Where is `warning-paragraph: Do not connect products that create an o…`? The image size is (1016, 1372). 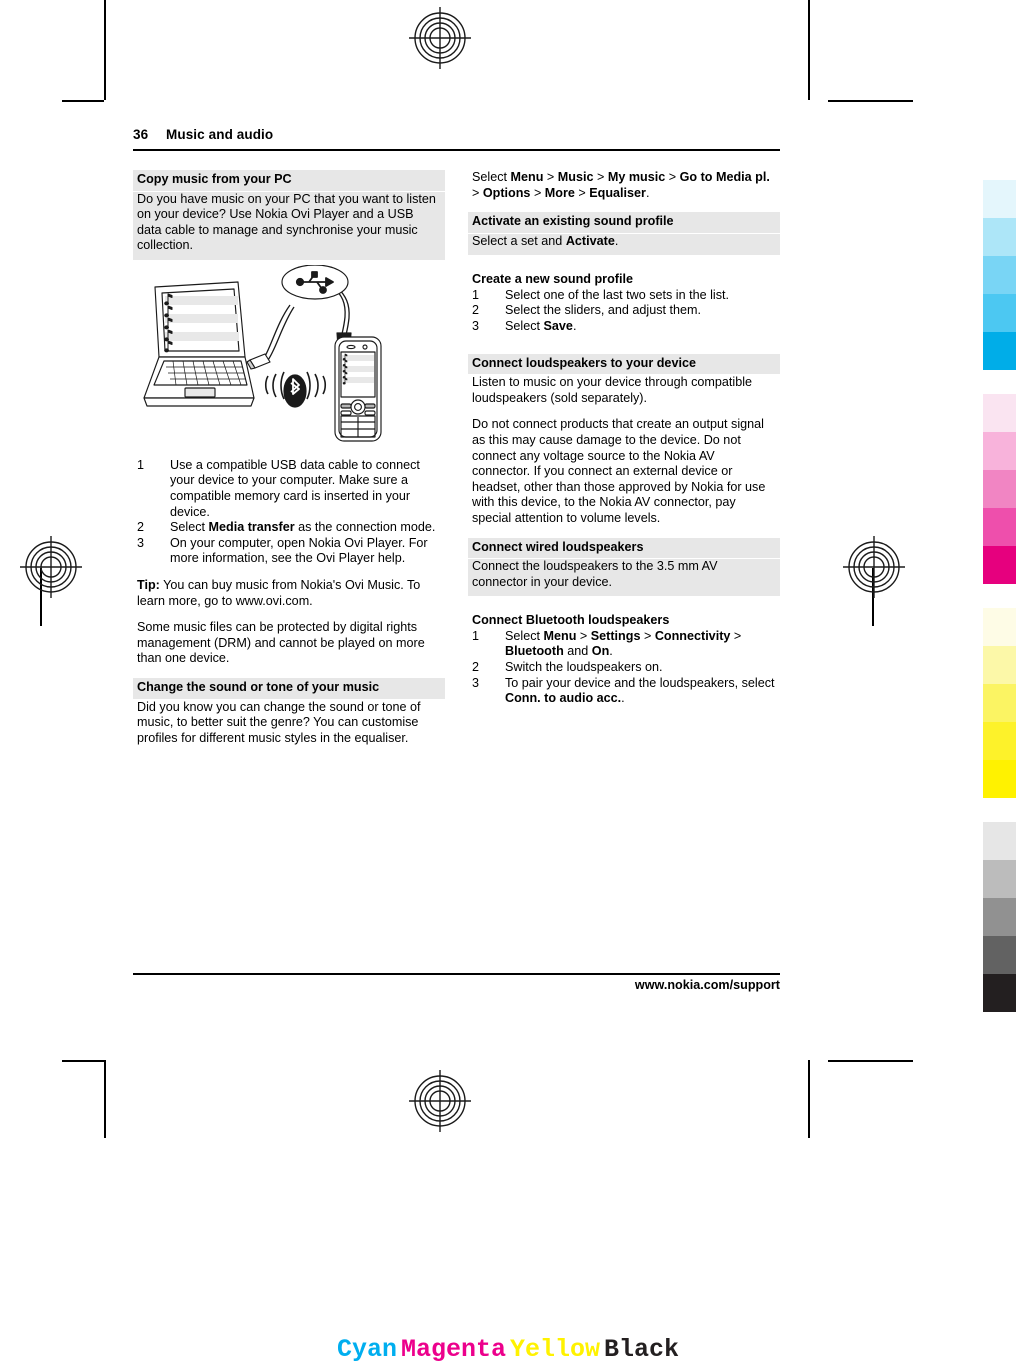
warning-paragraph: Do not connect products that create an o… is located at coordinates (619, 471).